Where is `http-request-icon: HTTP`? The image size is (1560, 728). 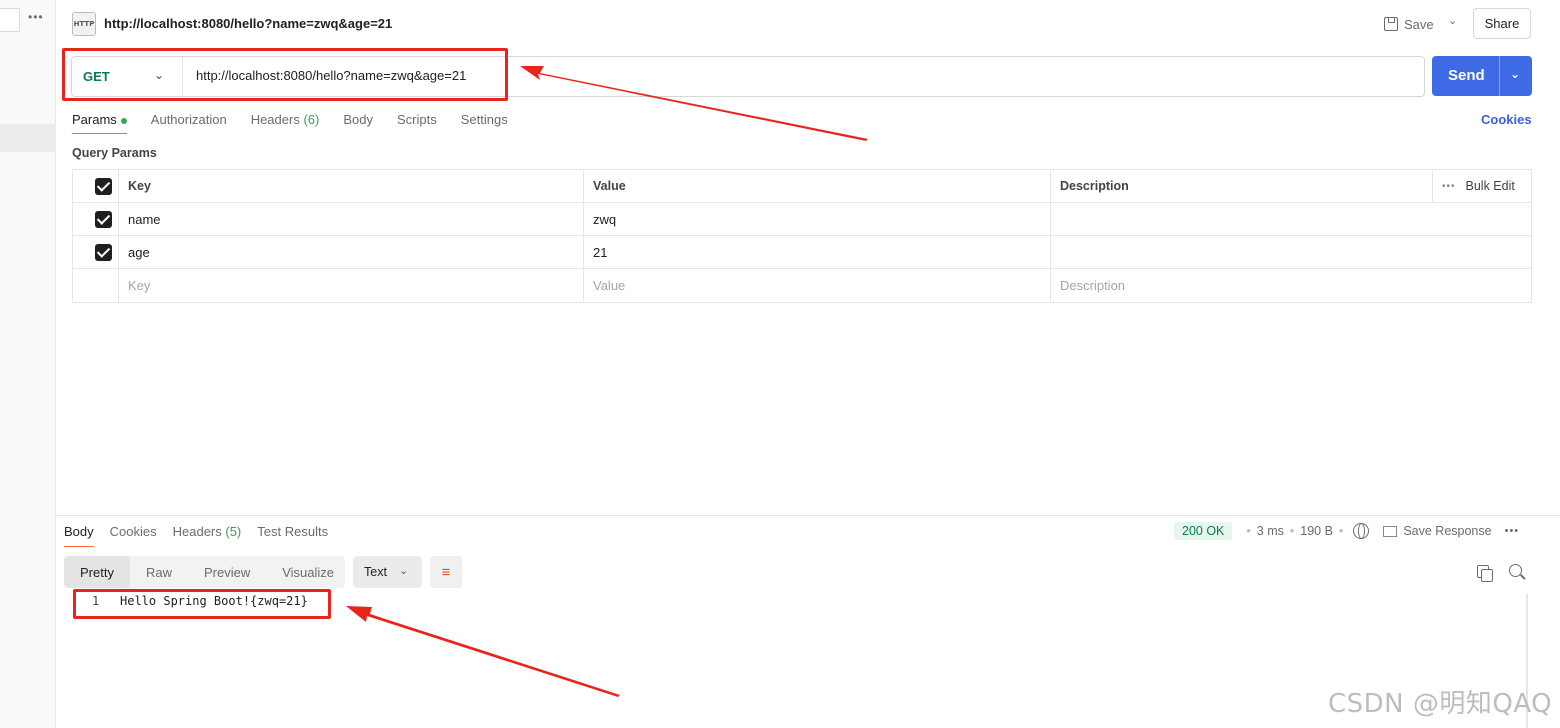 http-request-icon: HTTP is located at coordinates (84, 24).